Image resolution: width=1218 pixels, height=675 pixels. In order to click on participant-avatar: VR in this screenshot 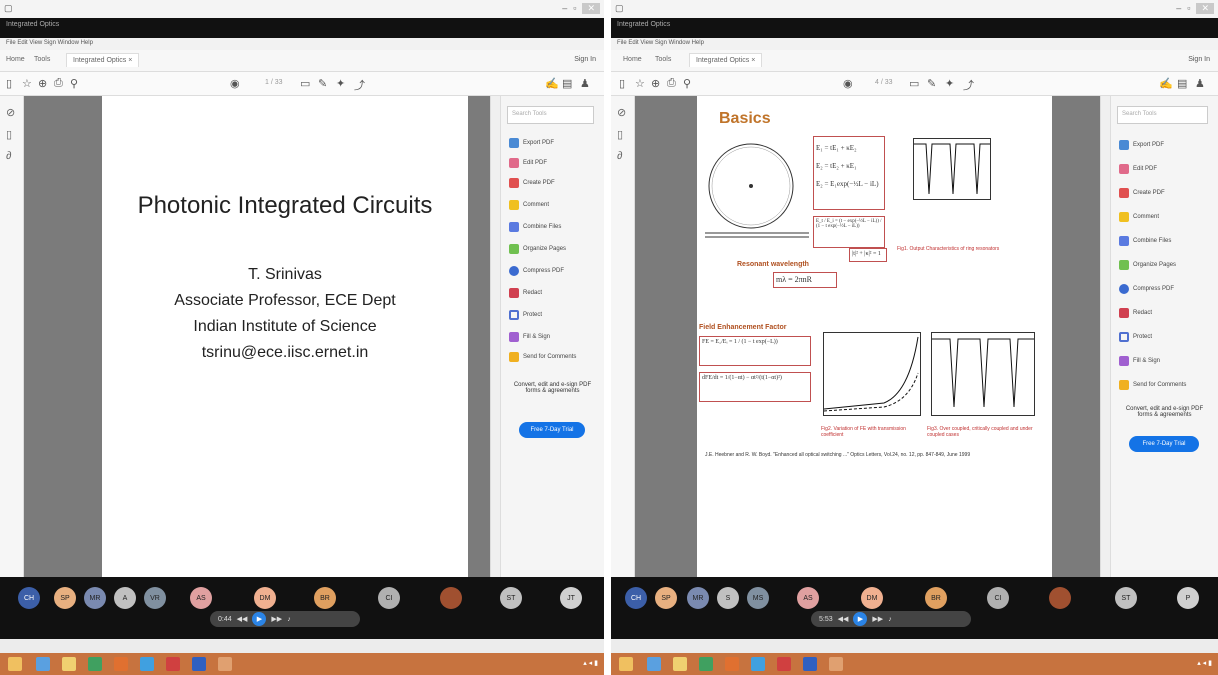, I will do `click(155, 598)`.